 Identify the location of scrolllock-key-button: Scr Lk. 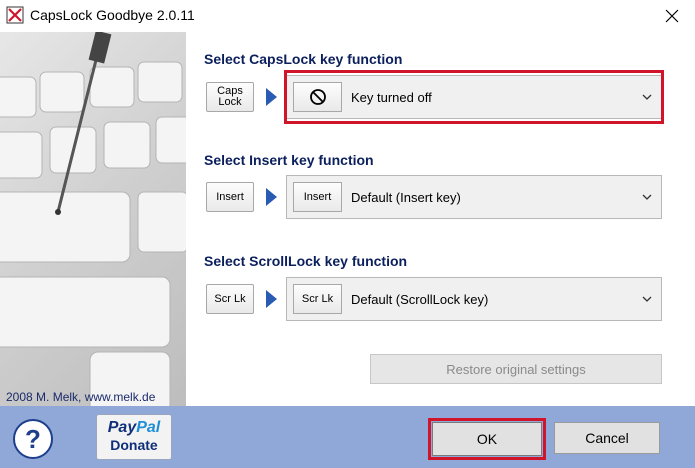
(230, 299).